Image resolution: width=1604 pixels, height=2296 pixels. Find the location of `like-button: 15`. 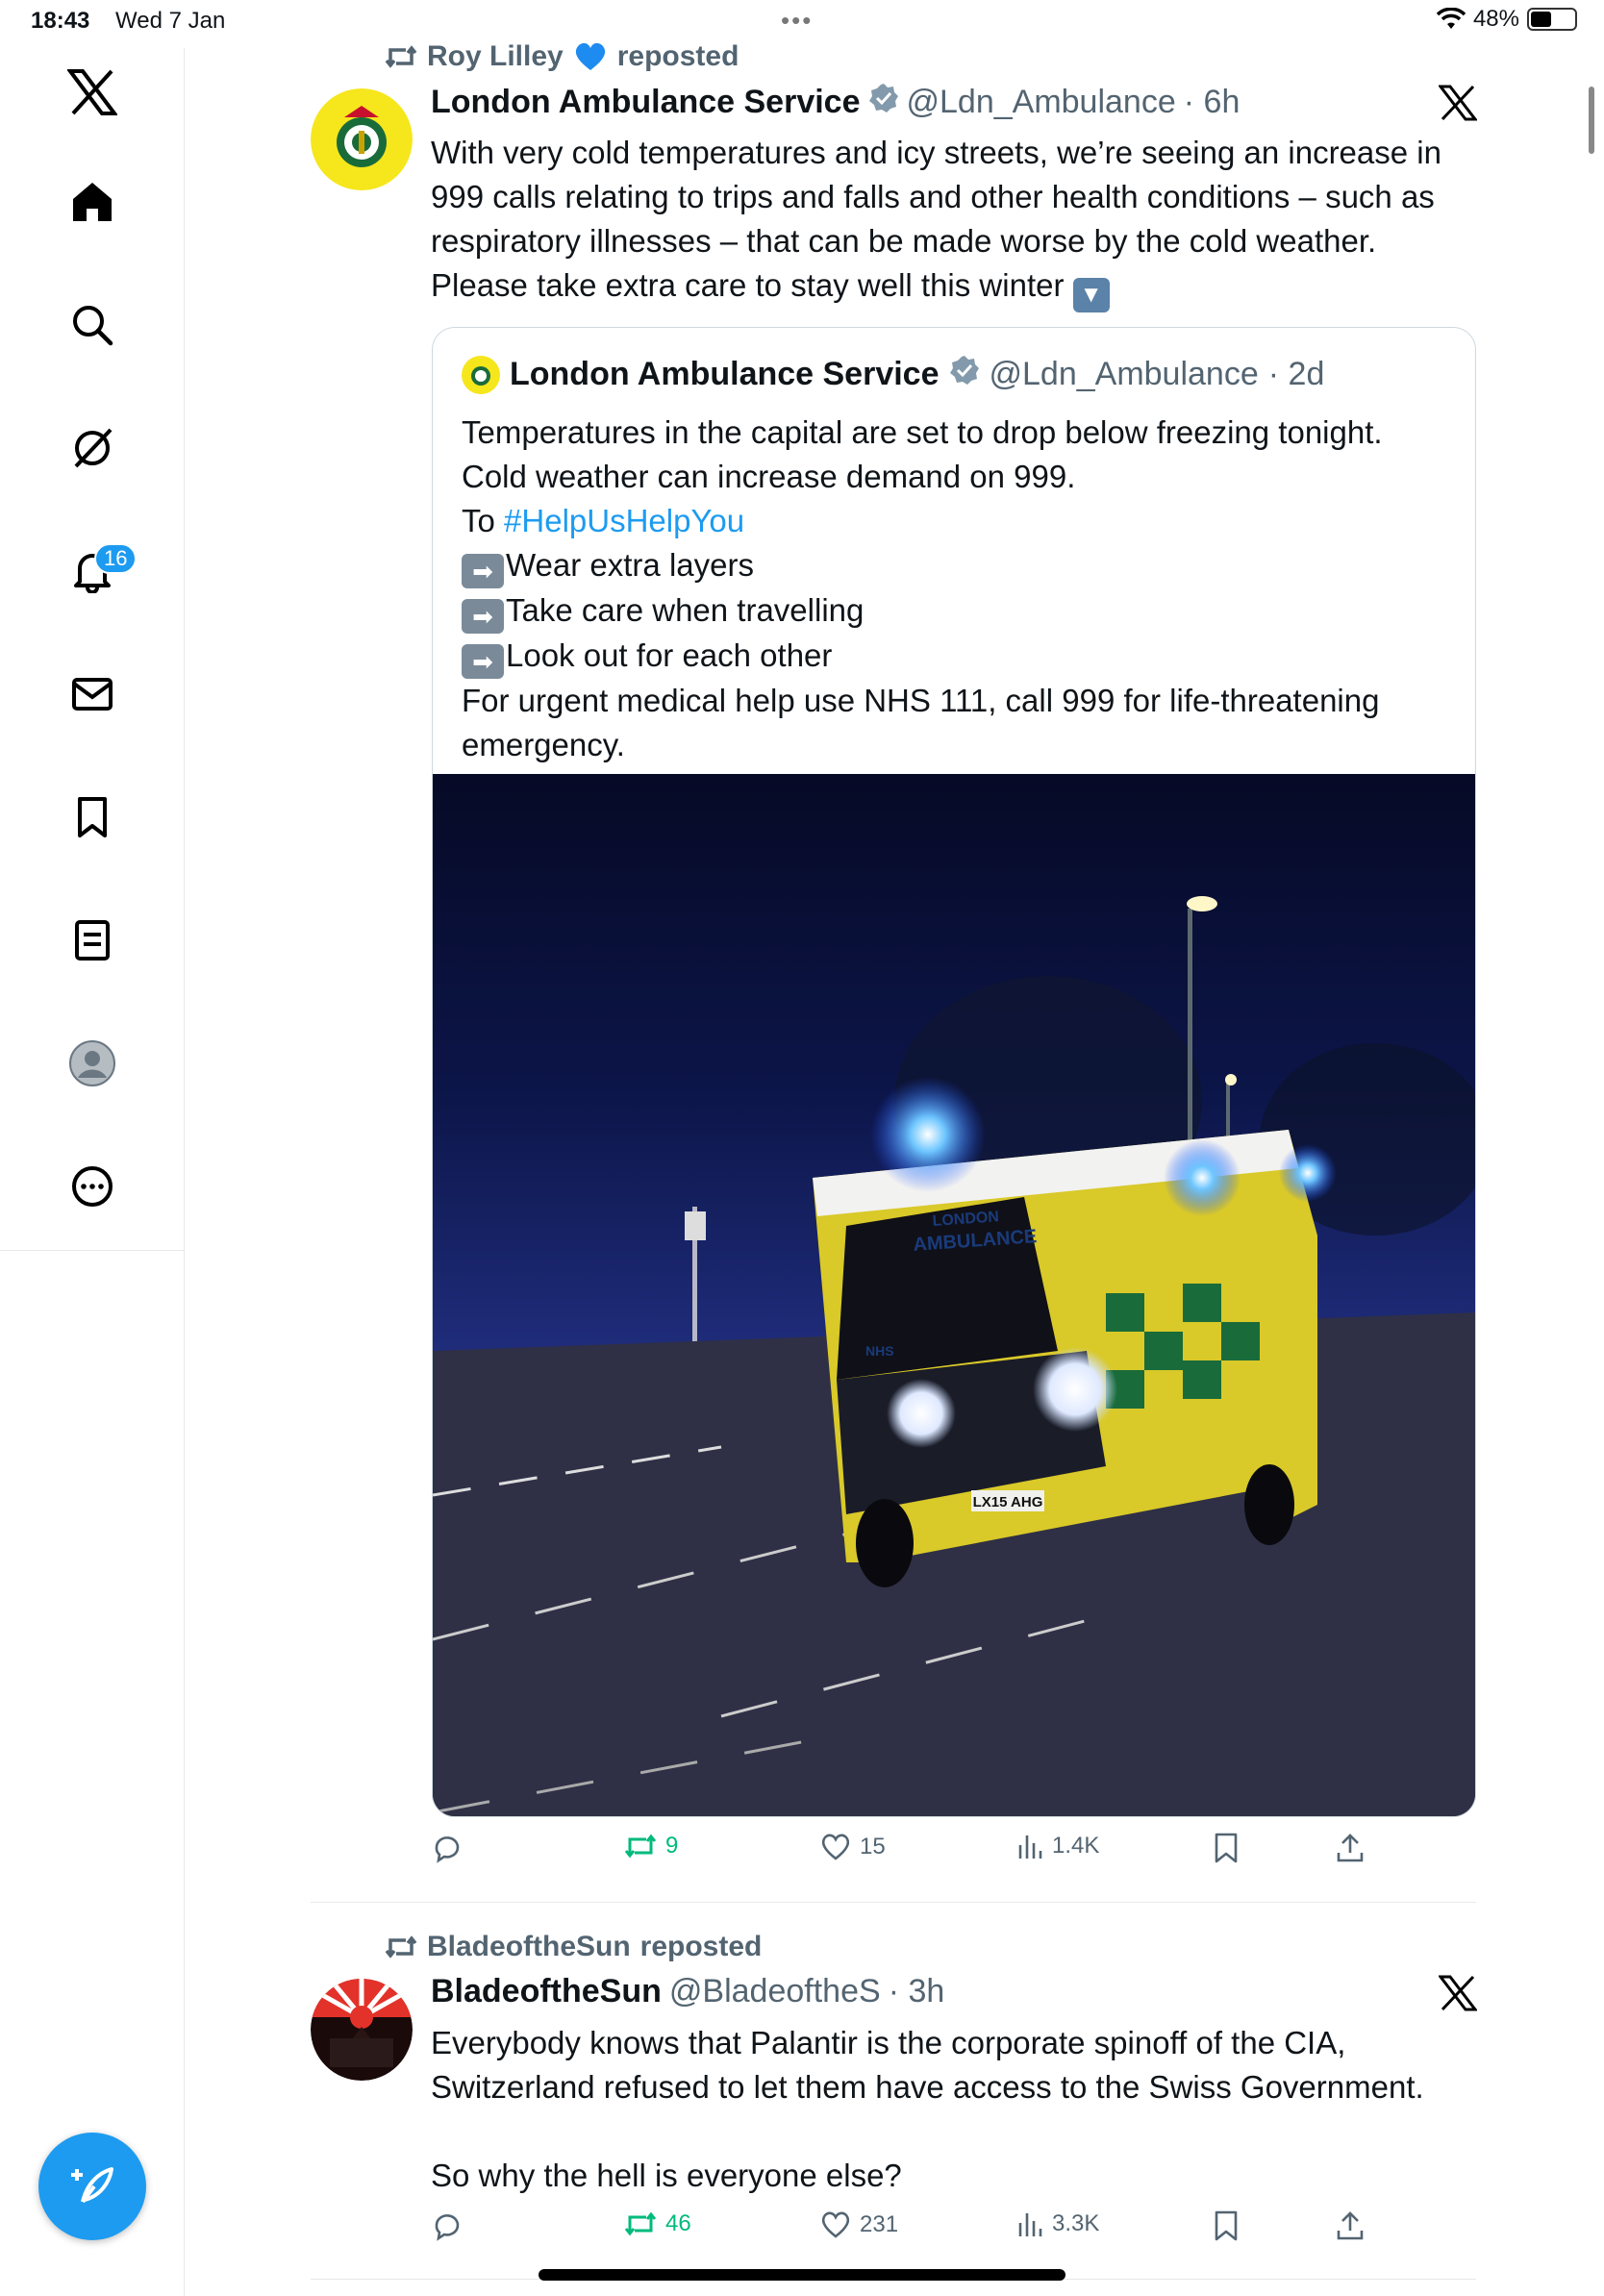

like-button: 15 is located at coordinates (852, 1847).